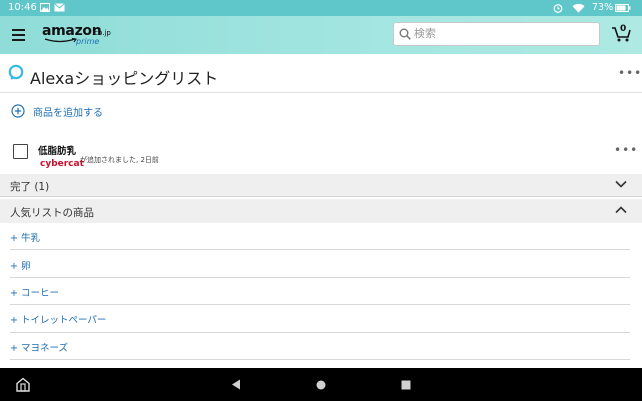  I want to click on logo-suffix: .co.jp, so click(101, 33).